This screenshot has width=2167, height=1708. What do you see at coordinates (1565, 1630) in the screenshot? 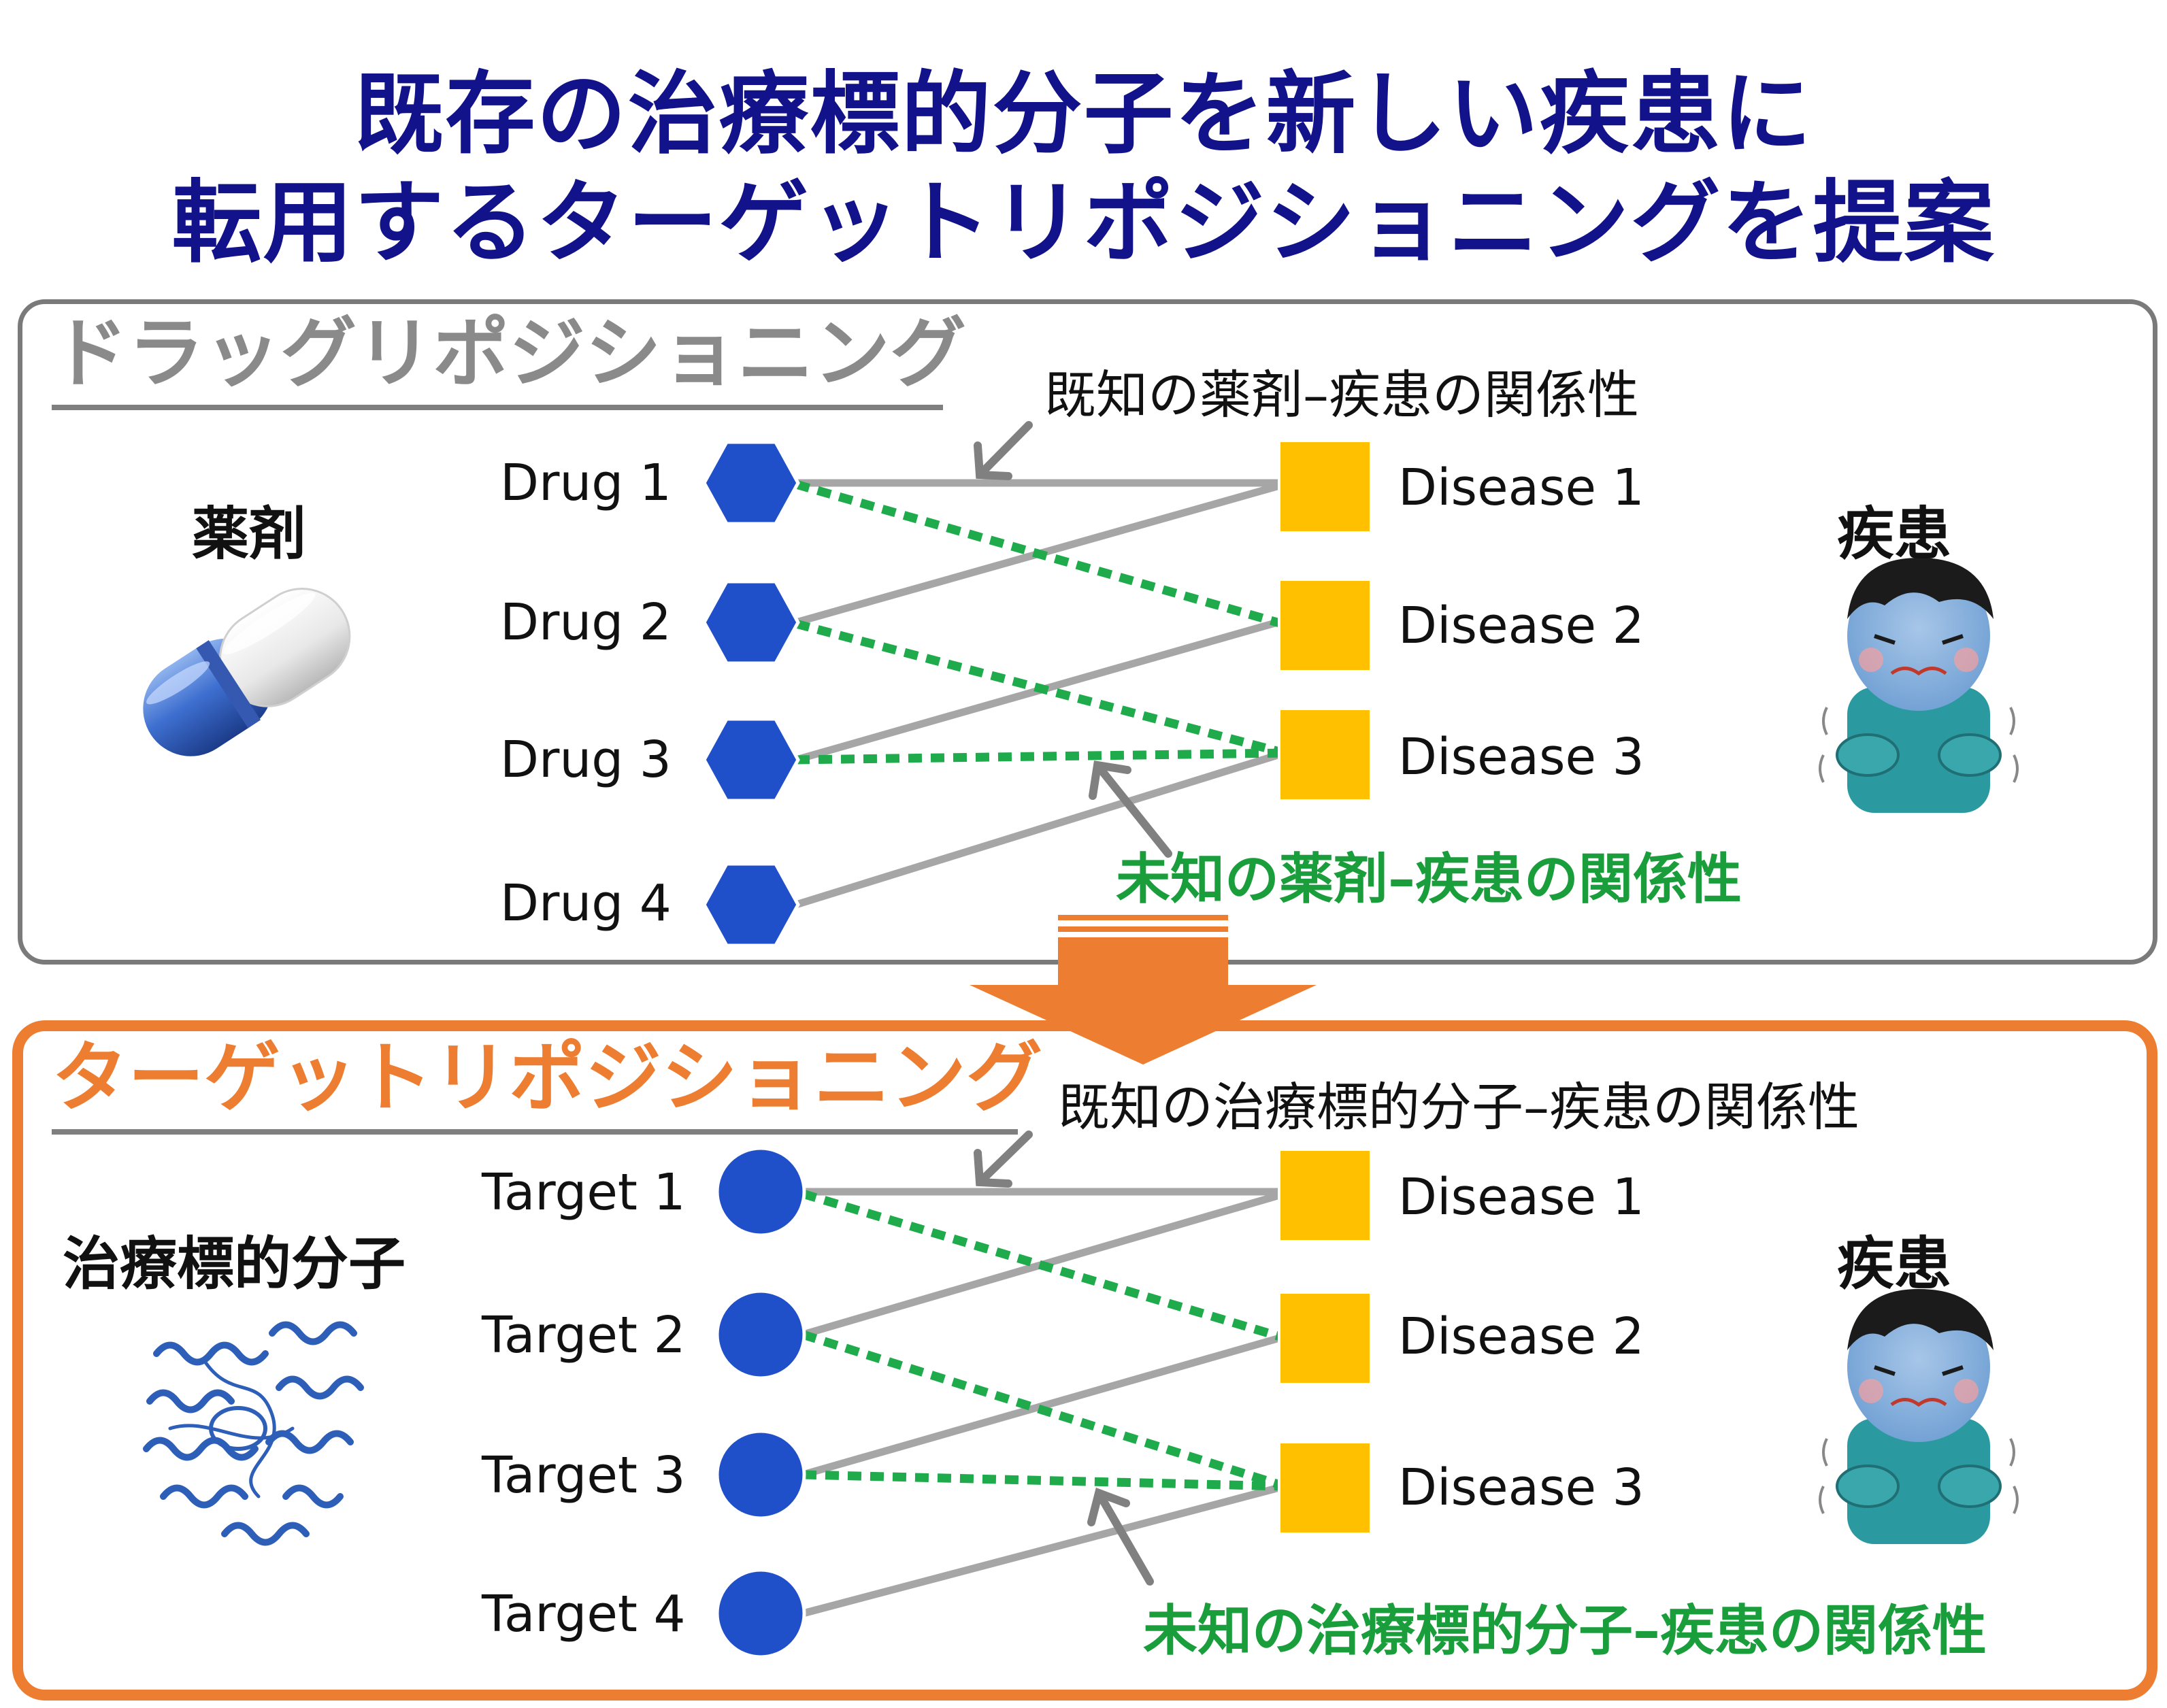
I see `unknown-target-disease-label: 未知の治療標的分子–疾患の関係性` at bounding box center [1565, 1630].